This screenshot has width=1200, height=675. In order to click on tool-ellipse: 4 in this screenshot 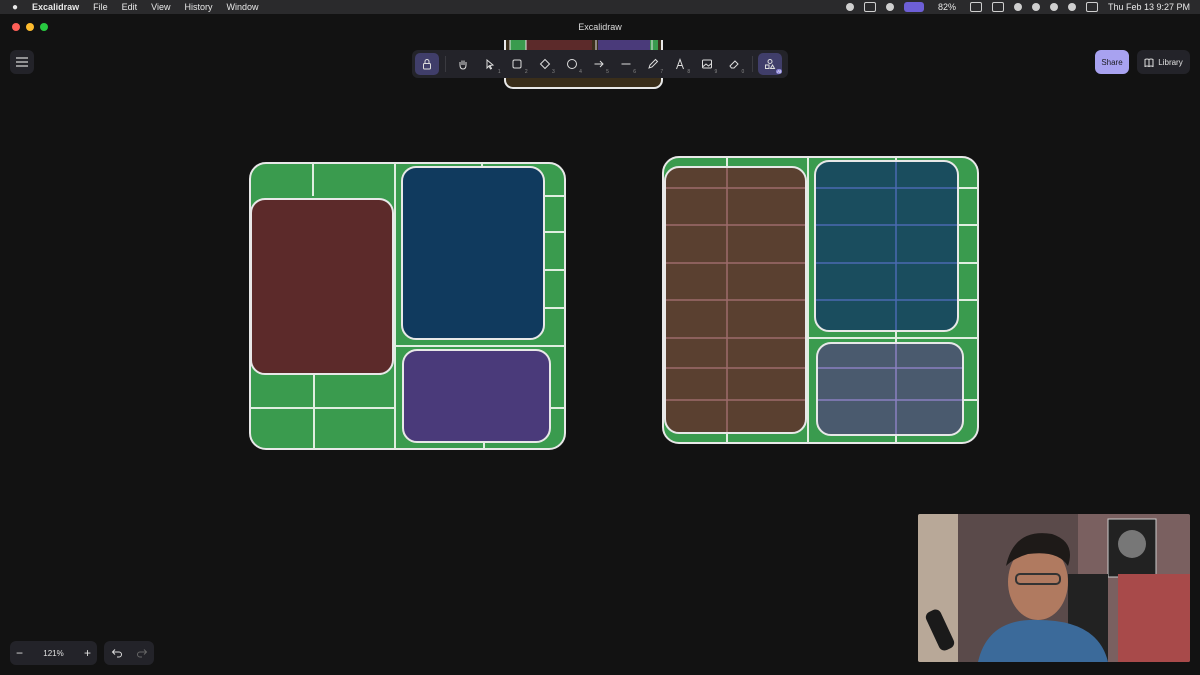, I will do `click(571, 64)`.